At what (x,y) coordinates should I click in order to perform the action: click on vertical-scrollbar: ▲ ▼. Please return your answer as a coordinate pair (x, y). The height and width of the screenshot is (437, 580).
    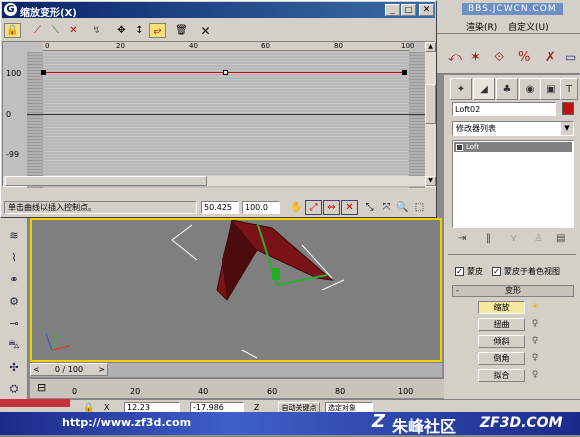
    Looking at the image, I should click on (430, 114).